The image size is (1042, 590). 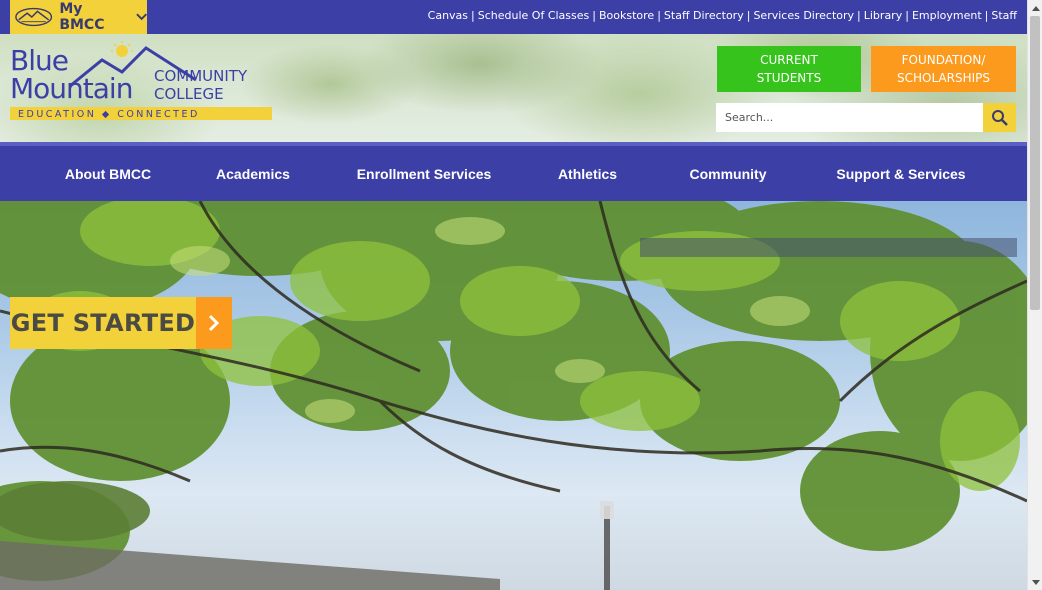 I want to click on link-staff-directory: Staff Directory, so click(x=704, y=15).